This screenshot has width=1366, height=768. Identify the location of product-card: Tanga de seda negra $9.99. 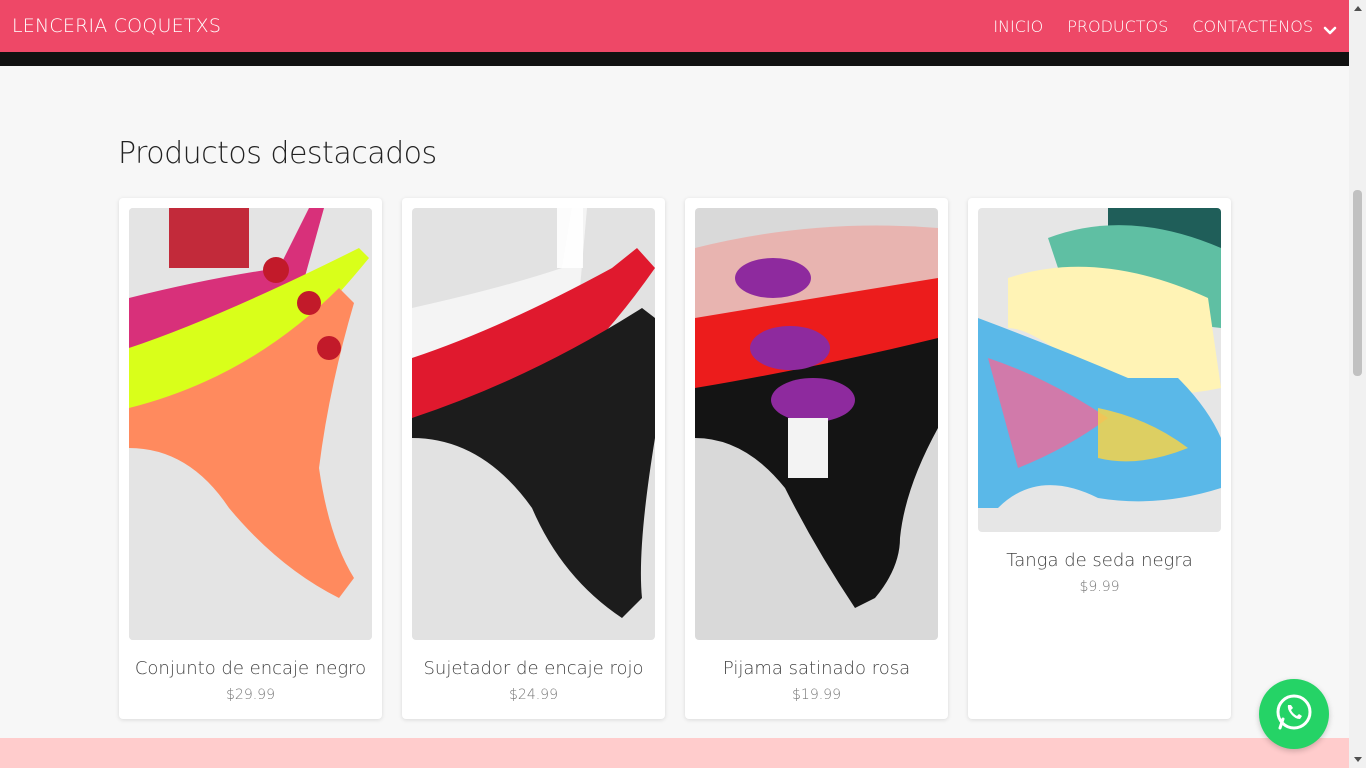
(1099, 458).